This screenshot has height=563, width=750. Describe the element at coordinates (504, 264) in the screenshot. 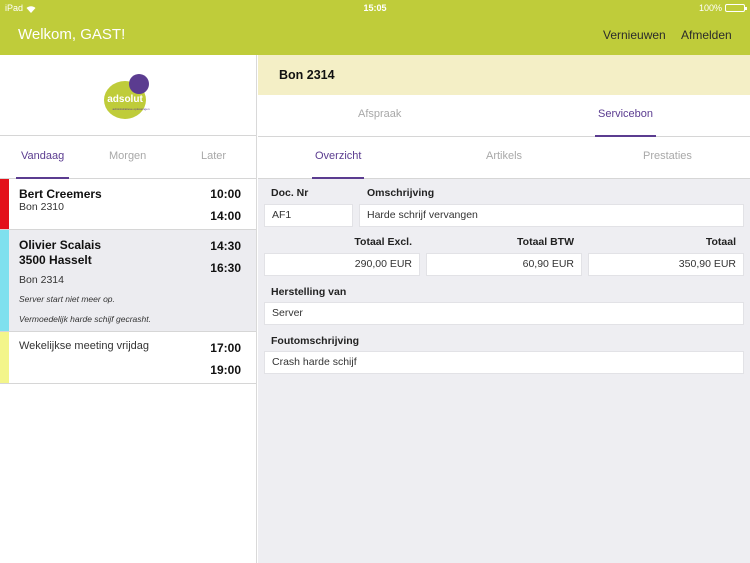

I see `totaal-btw-field: 60,90 EUR` at that location.